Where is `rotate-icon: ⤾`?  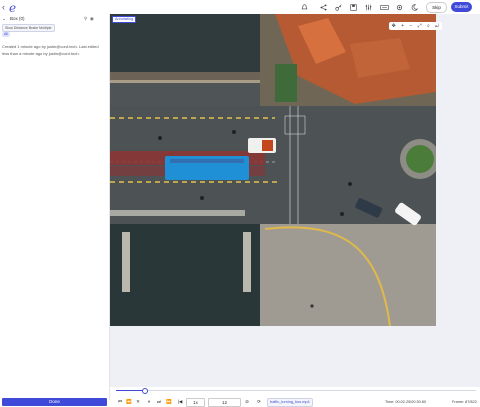
rotate-icon: ⤾ is located at coordinates (437, 26).